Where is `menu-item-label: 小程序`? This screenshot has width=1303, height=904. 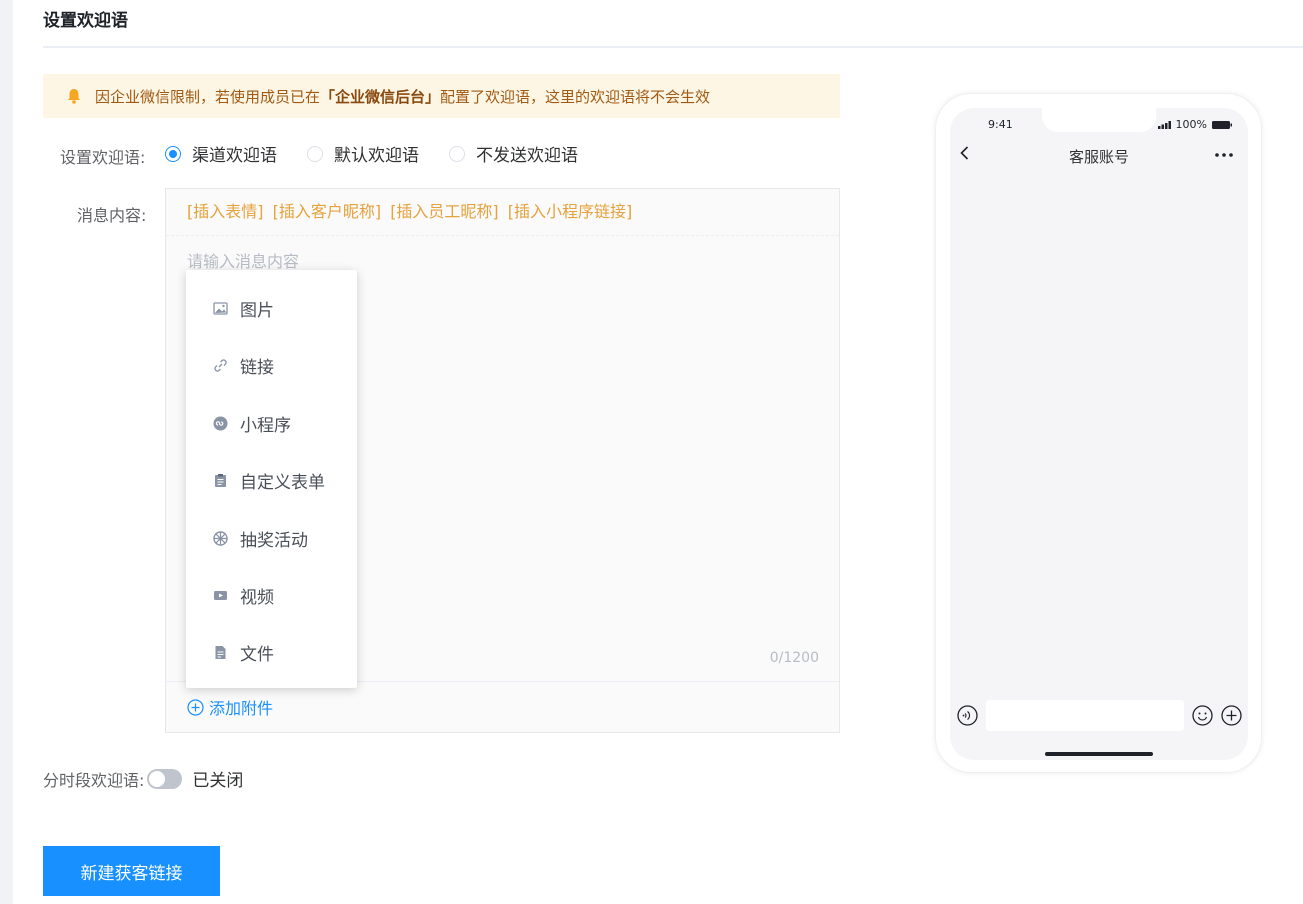 menu-item-label: 小程序 is located at coordinates (265, 425).